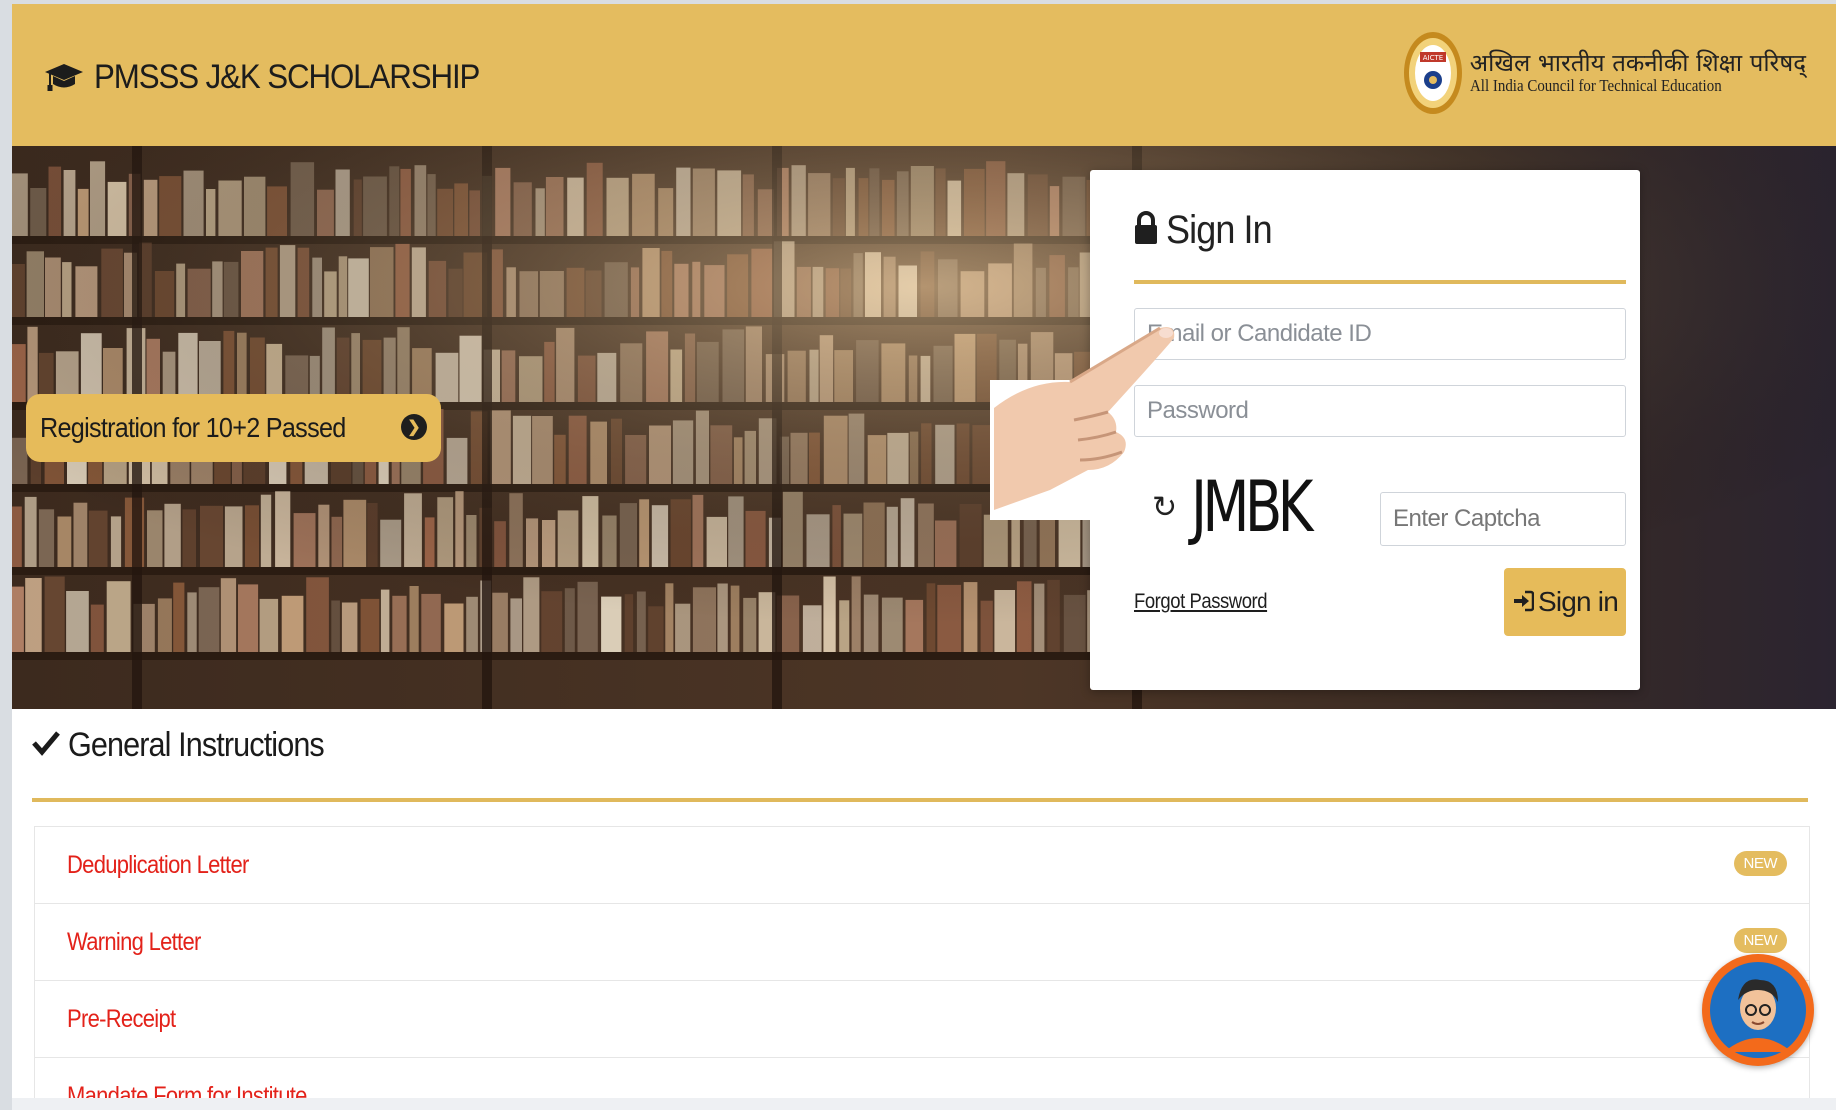 The width and height of the screenshot is (1836, 1110). Describe the element at coordinates (1433, 73) in the screenshot. I see `aicte-seal-icon: AICTE` at that location.